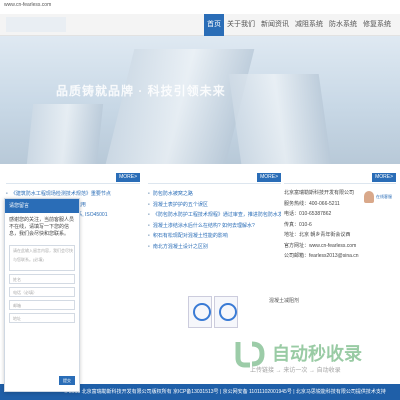 The image size is (400, 400). Describe the element at coordinates (214, 193) in the screenshot. I see `news-link: 防包防水被窝之路` at that location.